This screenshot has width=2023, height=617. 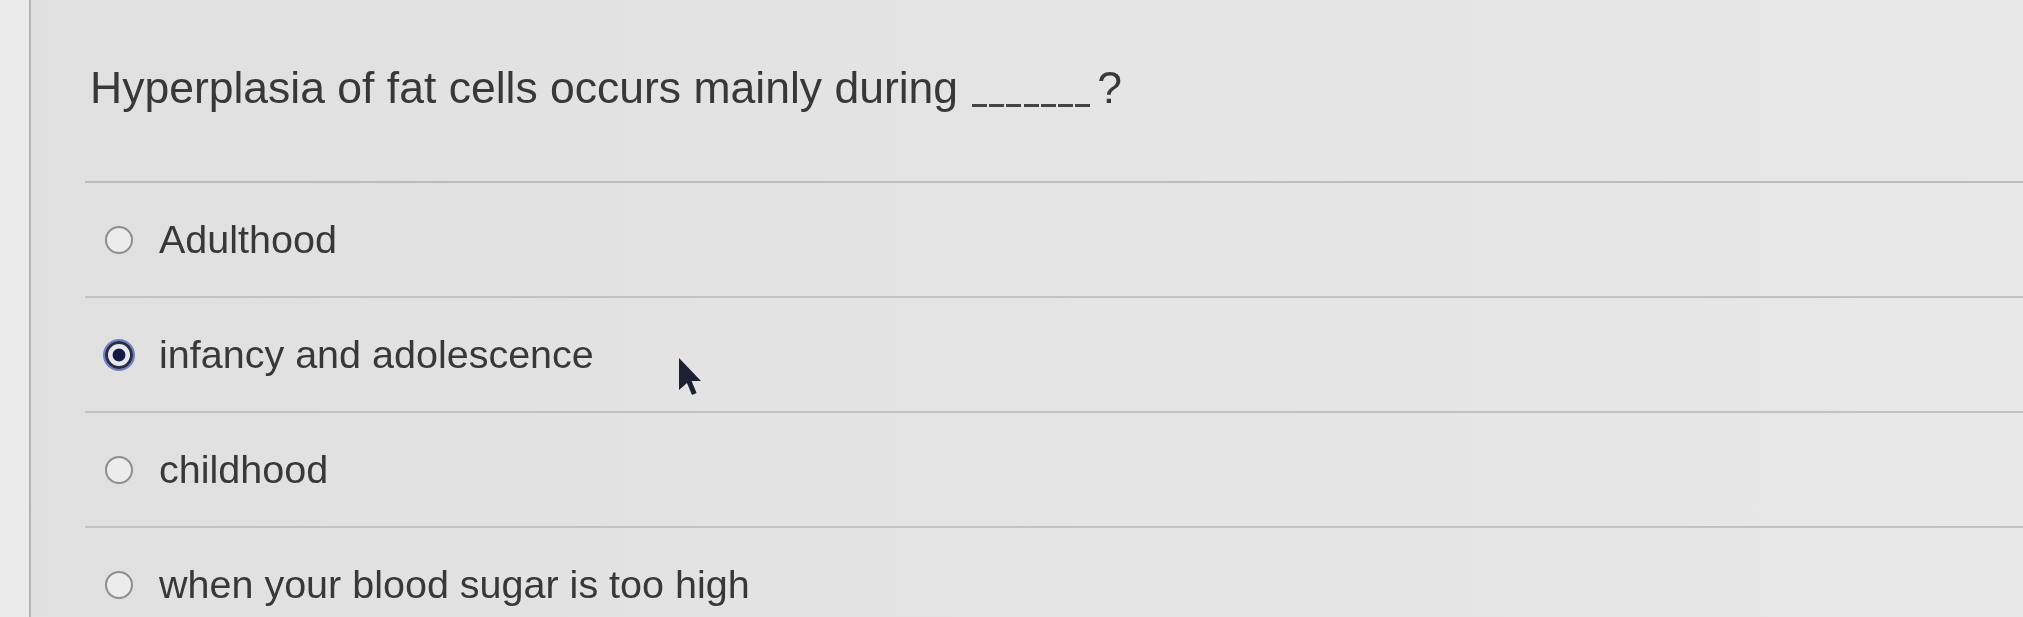 What do you see at coordinates (244, 470) in the screenshot?
I see `option-label: childhood` at bounding box center [244, 470].